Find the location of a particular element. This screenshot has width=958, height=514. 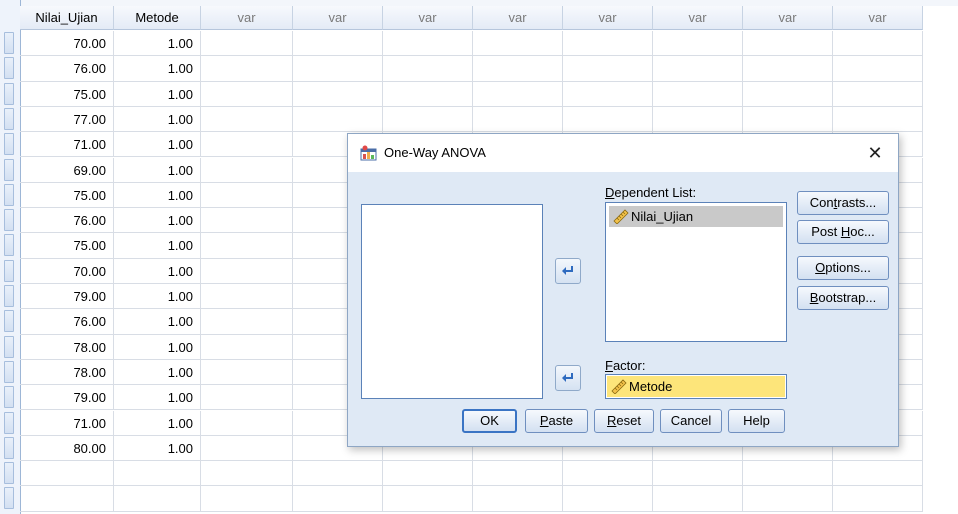

cancel-button: Cancel is located at coordinates (691, 421).